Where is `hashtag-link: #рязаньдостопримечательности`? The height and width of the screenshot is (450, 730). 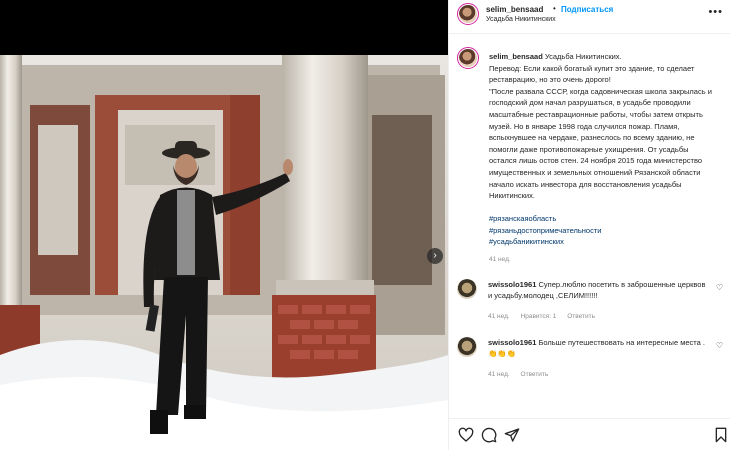 hashtag-link: #рязаньдостопримечательности is located at coordinates (545, 231).